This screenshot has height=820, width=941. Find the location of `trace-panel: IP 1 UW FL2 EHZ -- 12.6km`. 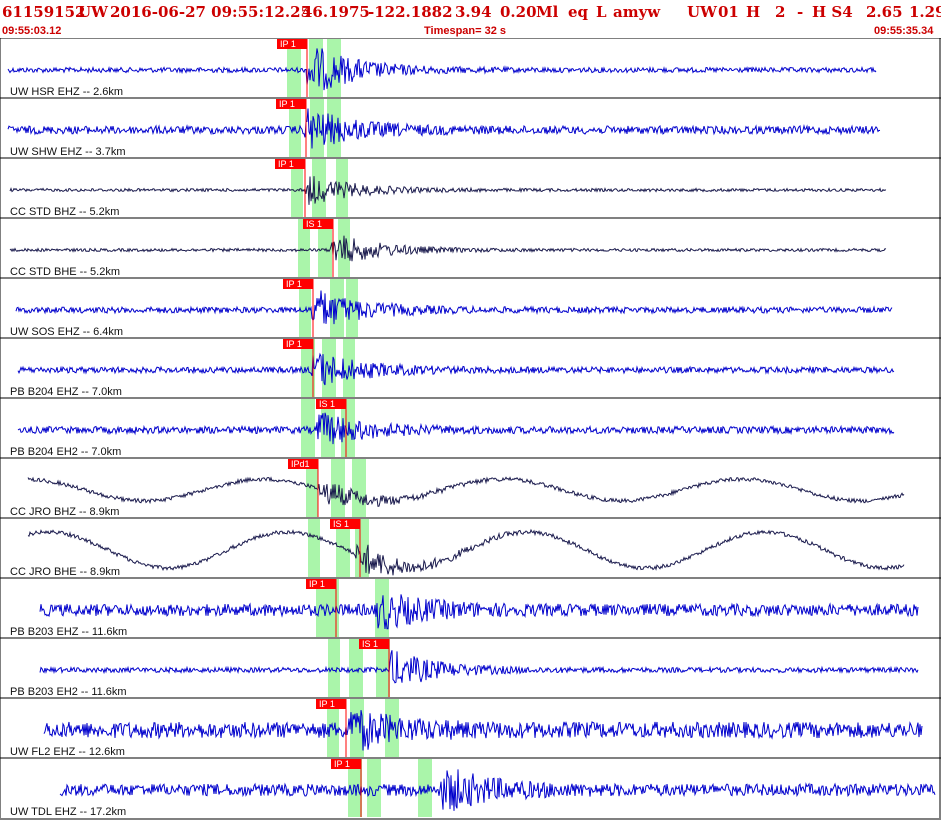

trace-panel: IP 1 UW FL2 EHZ -- 12.6km is located at coordinates (470, 727).